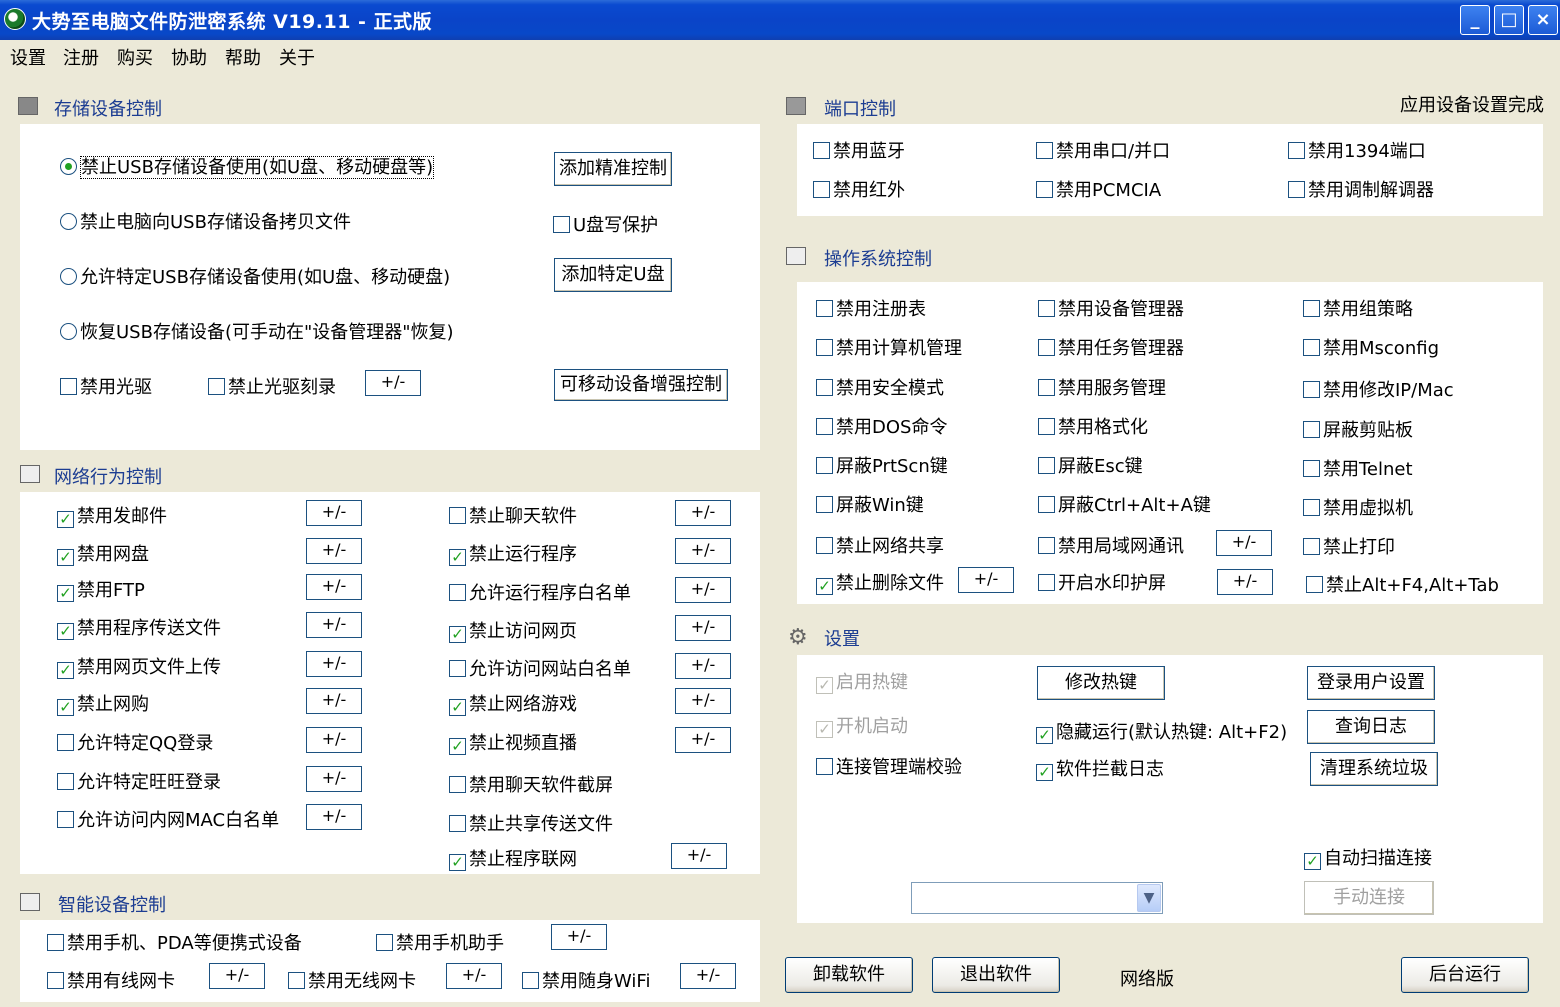 Image resolution: width=1560 pixels, height=1007 pixels. What do you see at coordinates (540, 668) in the screenshot?
I see `network-right-item-4: 允许访问网站白名单` at bounding box center [540, 668].